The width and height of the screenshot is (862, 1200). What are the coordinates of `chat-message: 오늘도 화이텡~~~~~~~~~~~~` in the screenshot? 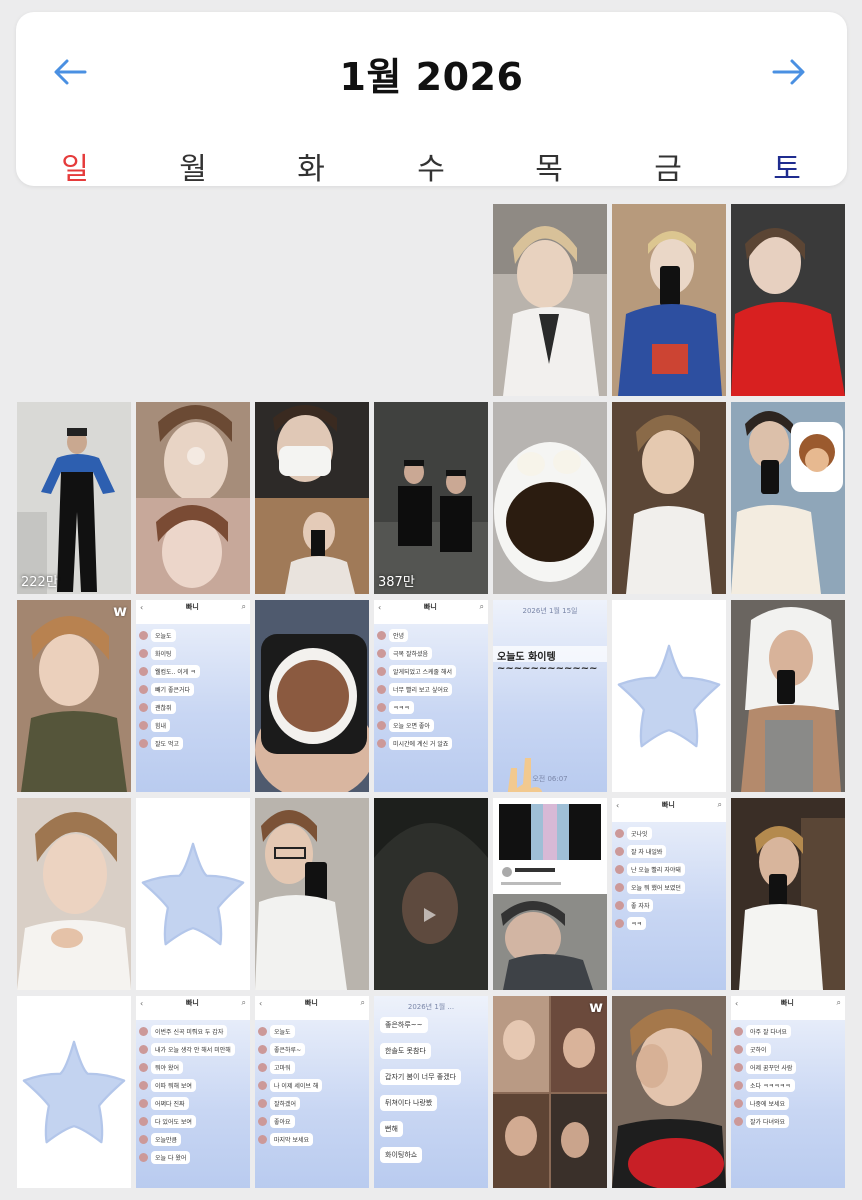 It's located at (550, 660).